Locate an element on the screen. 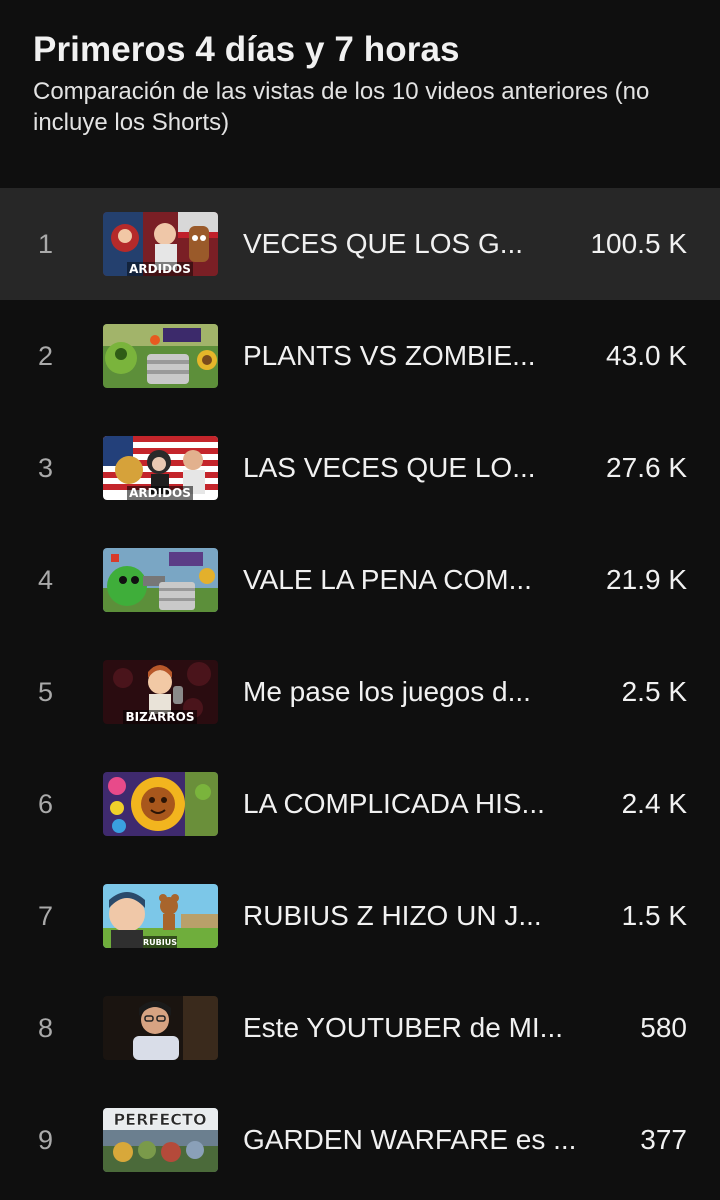 The width and height of the screenshot is (720, 1200). video-thumbnail: PERFECTO is located at coordinates (160, 1140).